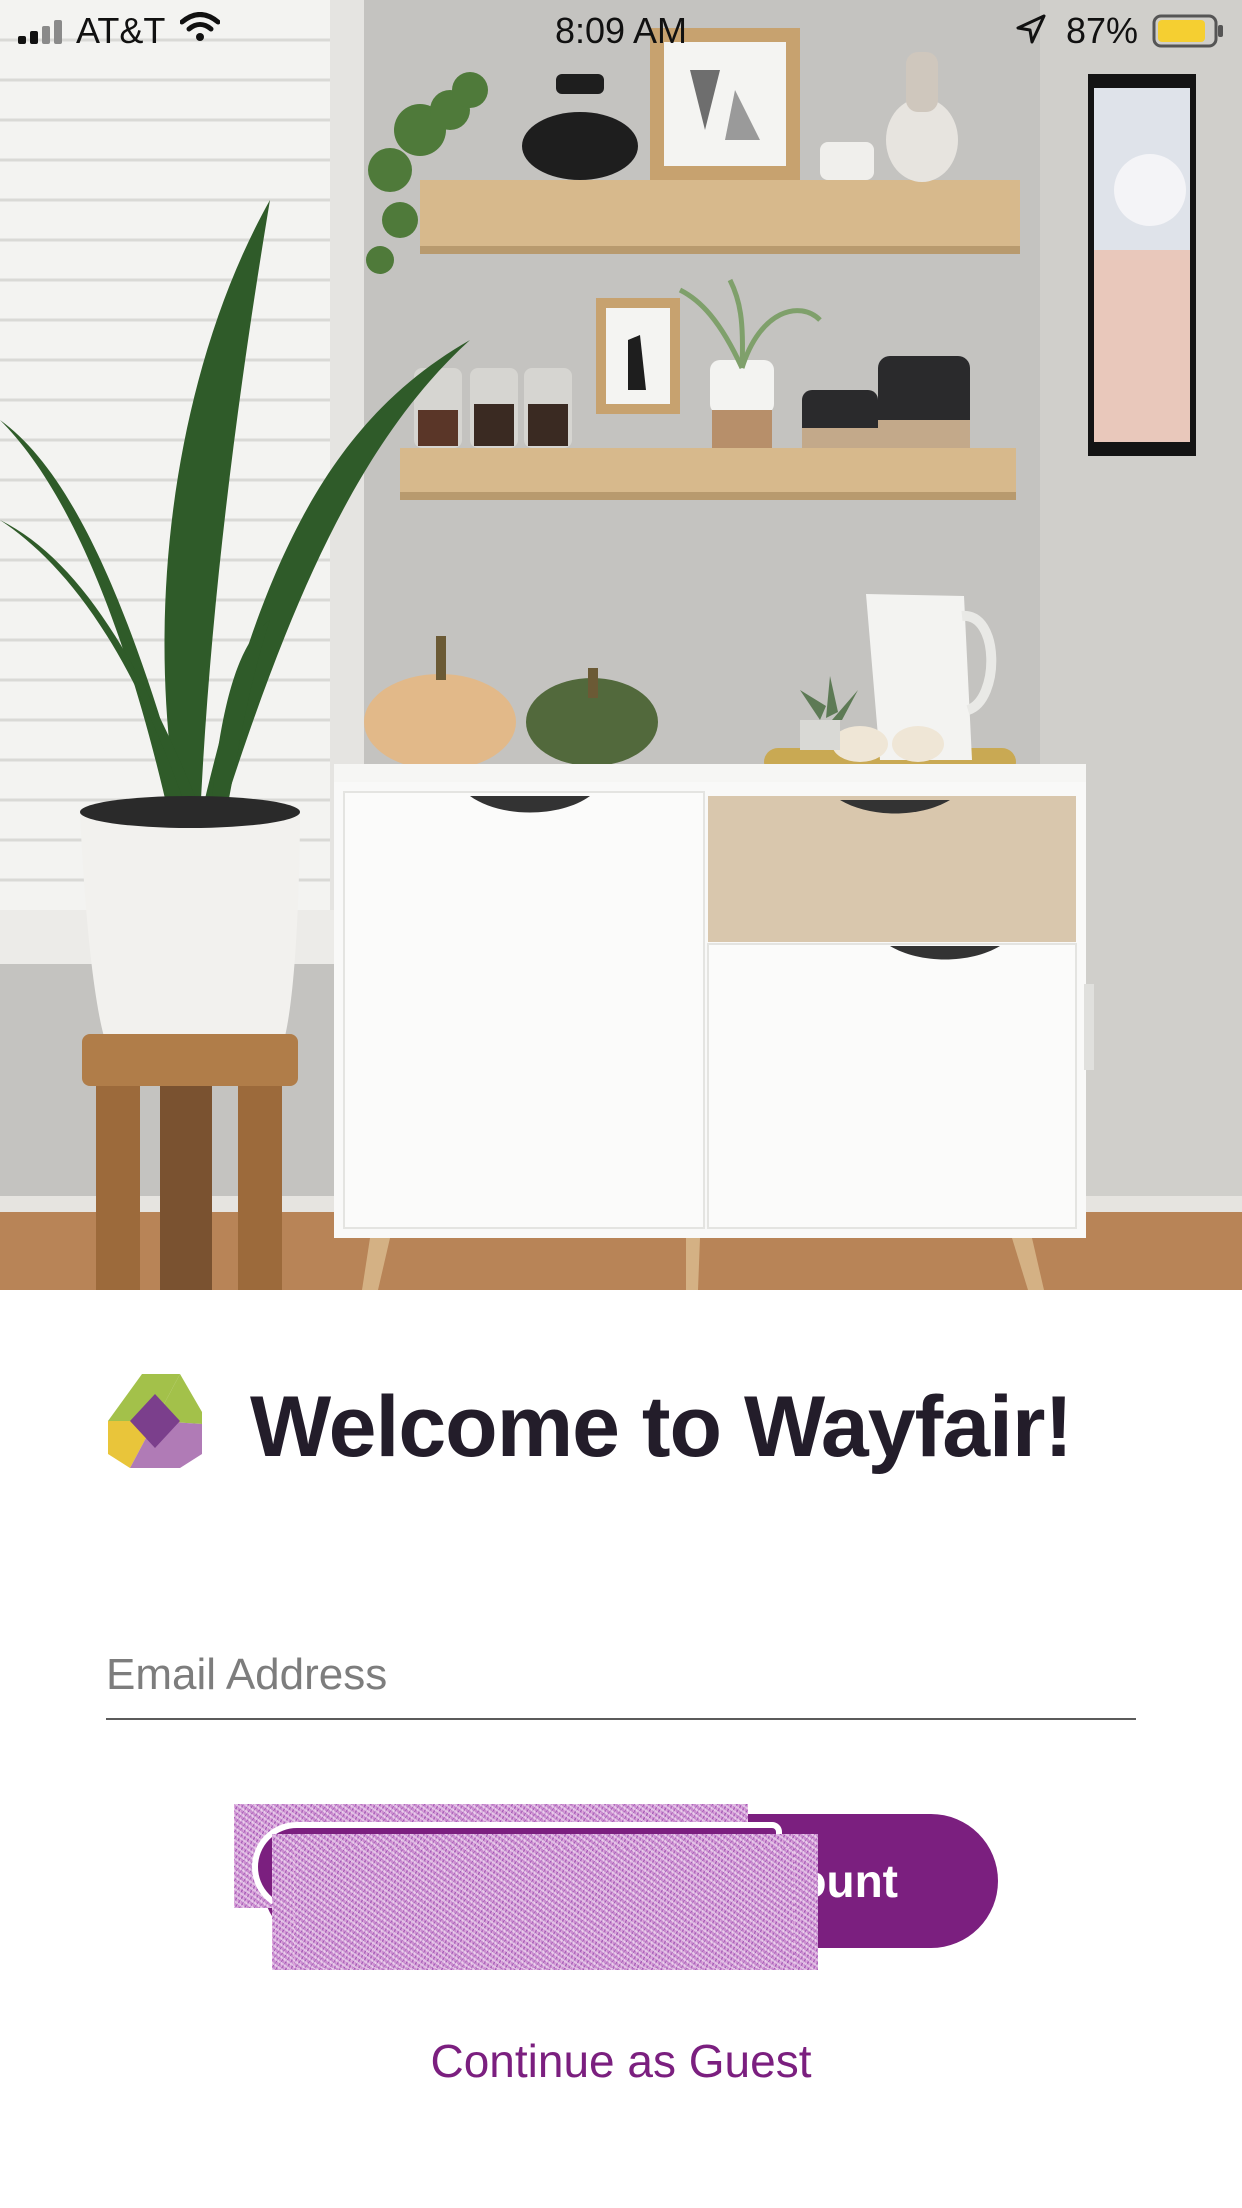 The height and width of the screenshot is (2208, 1242). I want to click on continue-as-guest-link: Continue as Guest, so click(621, 2061).